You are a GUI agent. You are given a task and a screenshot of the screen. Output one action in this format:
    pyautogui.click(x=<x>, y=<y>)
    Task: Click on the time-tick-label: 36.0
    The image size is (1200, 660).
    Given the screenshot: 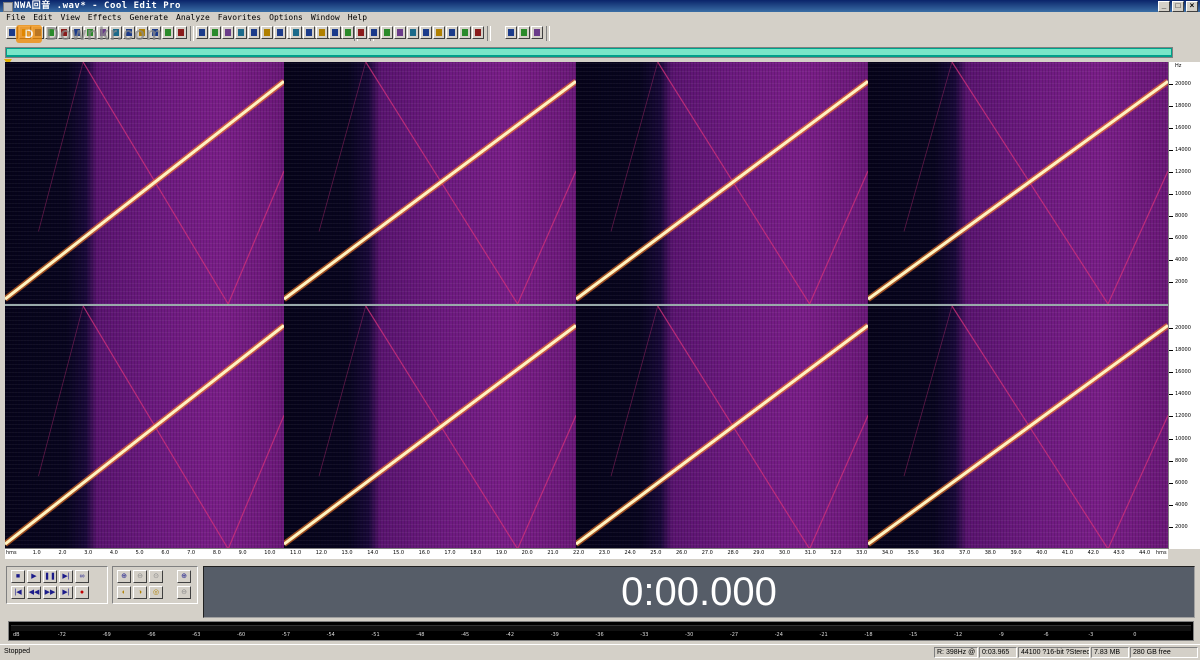 What is the action you would take?
    pyautogui.click(x=939, y=553)
    